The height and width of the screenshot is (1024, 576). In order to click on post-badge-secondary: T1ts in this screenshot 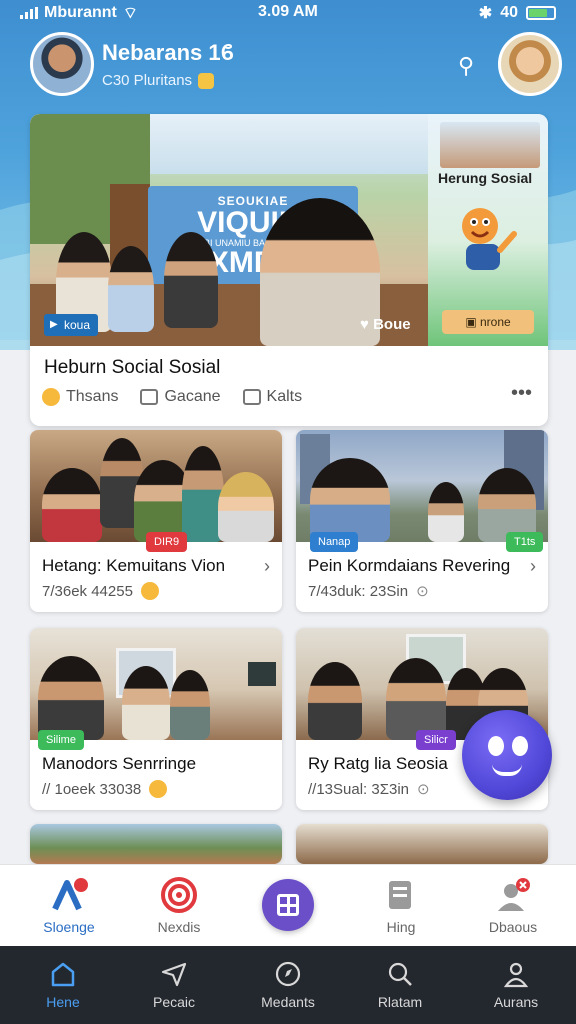, I will do `click(525, 542)`.